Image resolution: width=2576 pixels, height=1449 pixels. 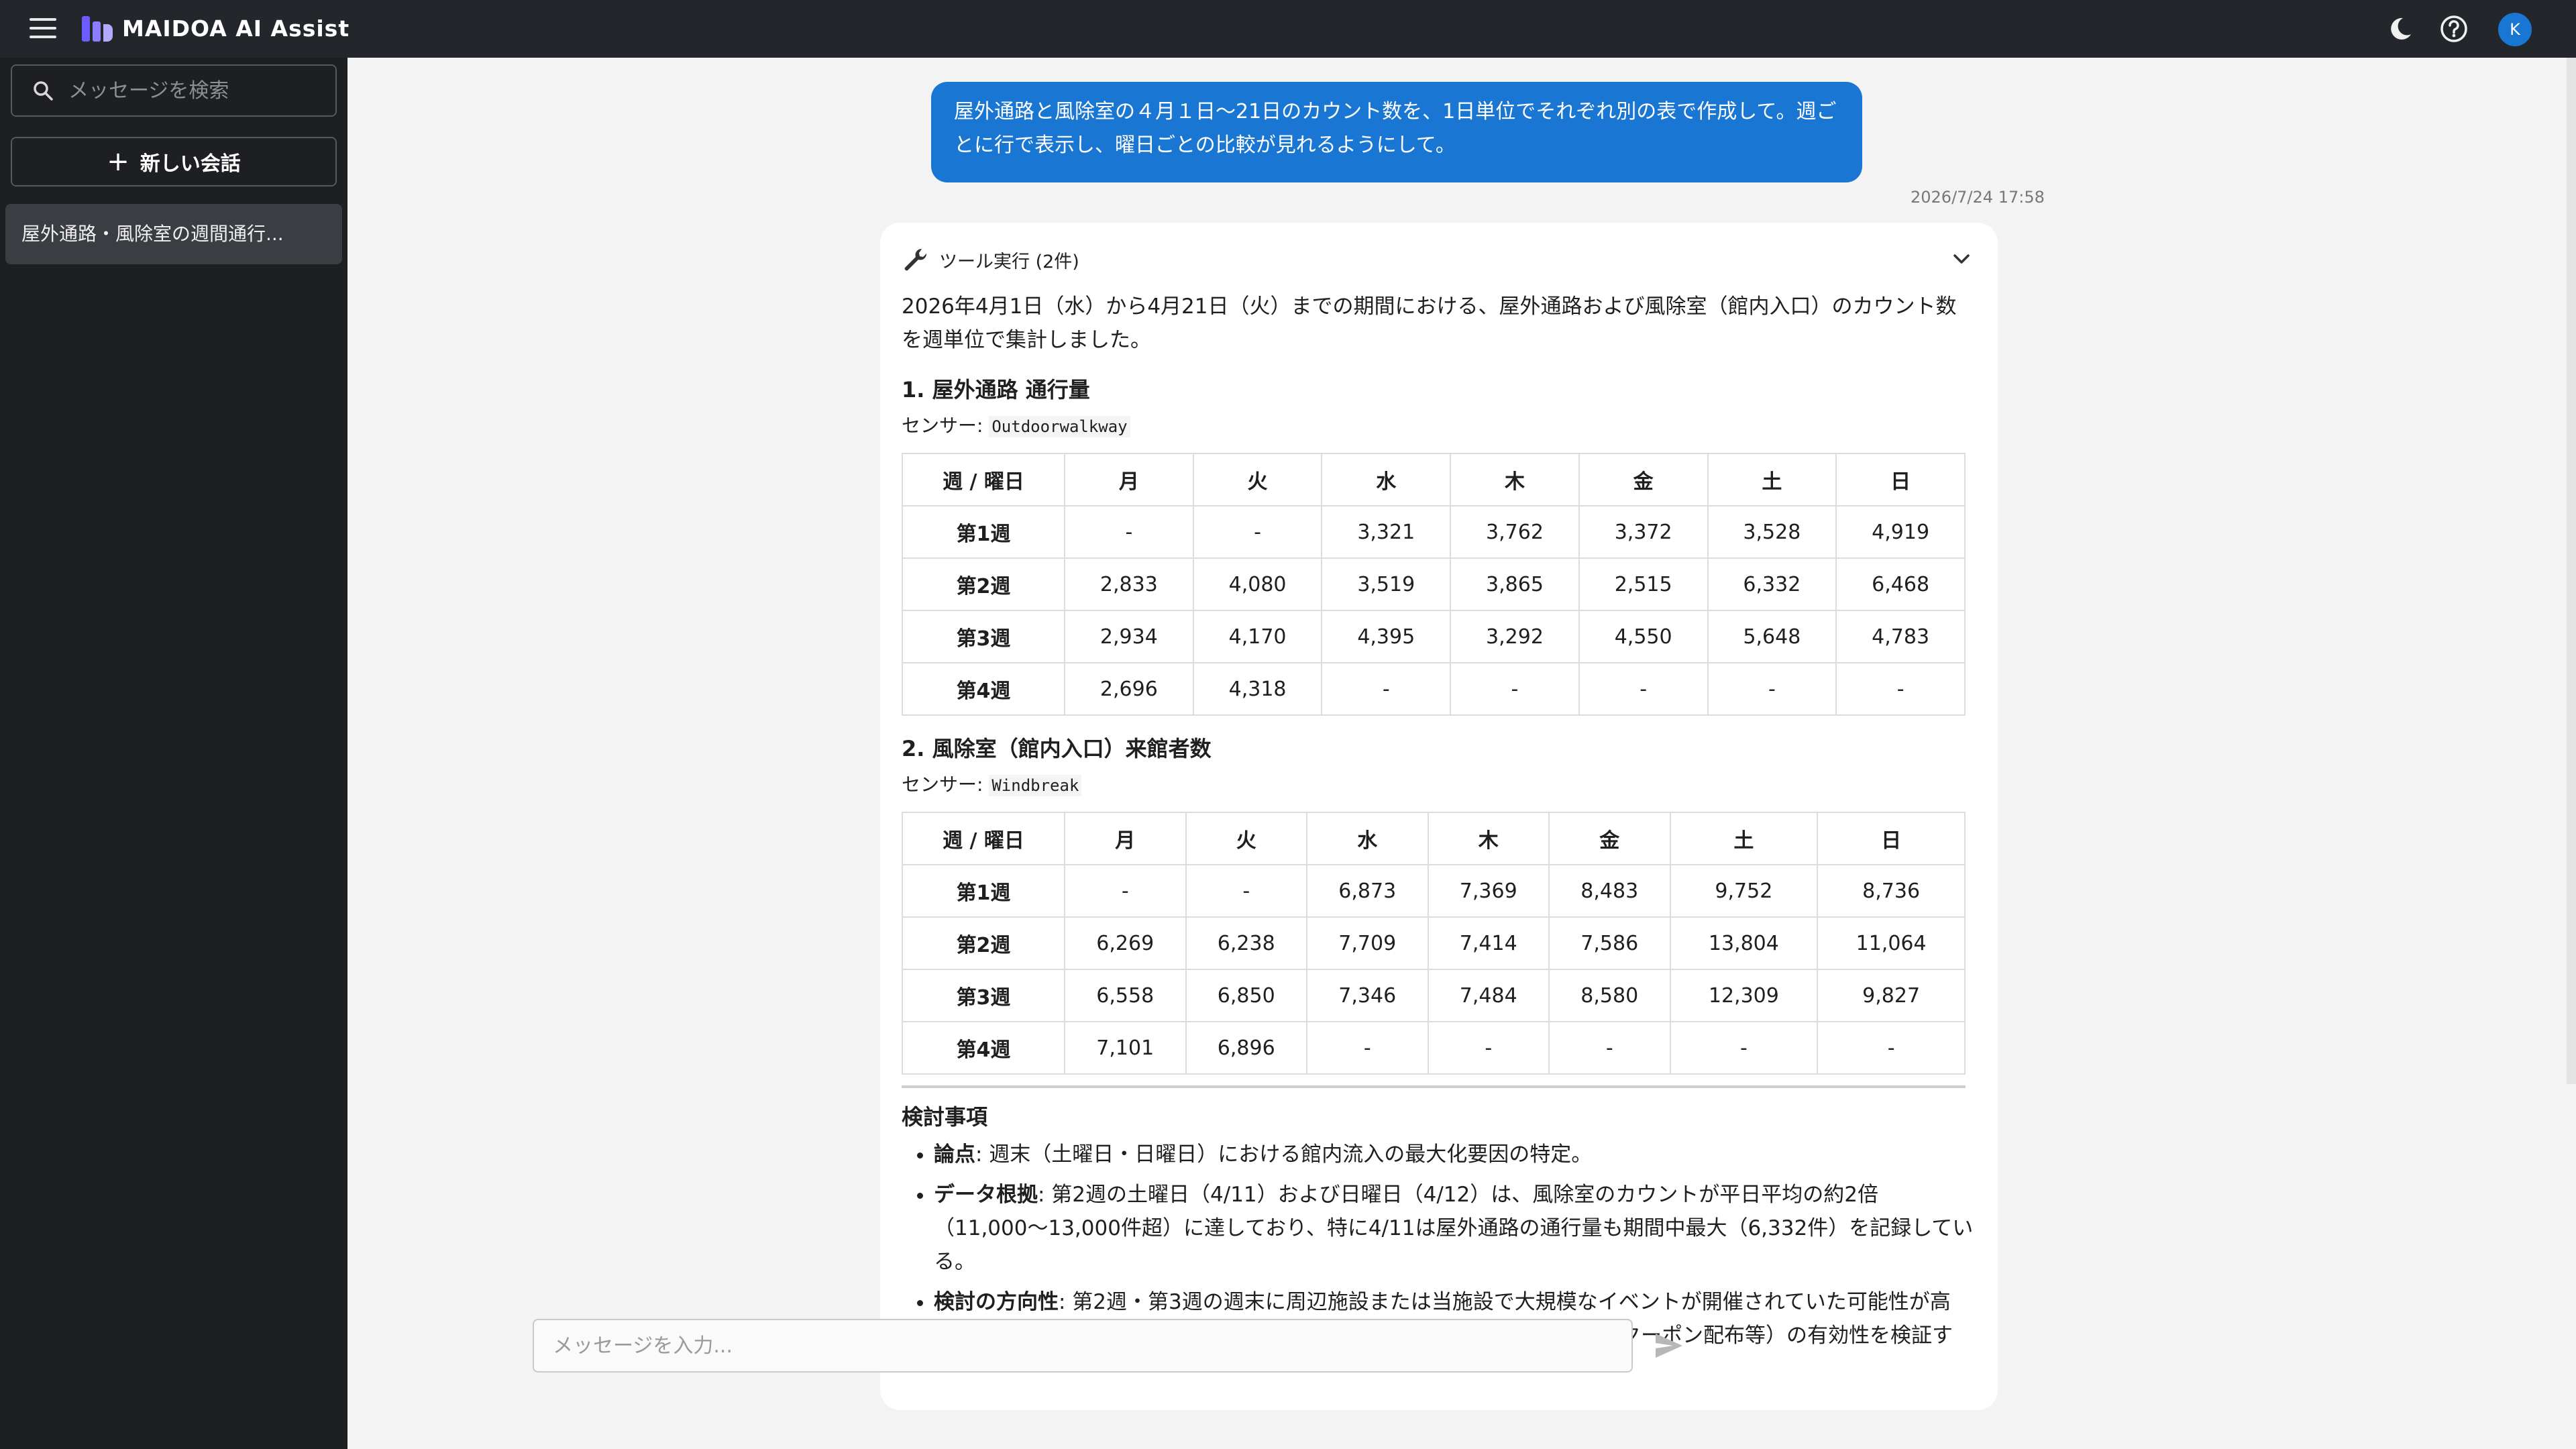 I want to click on message-search-input, so click(x=201, y=90).